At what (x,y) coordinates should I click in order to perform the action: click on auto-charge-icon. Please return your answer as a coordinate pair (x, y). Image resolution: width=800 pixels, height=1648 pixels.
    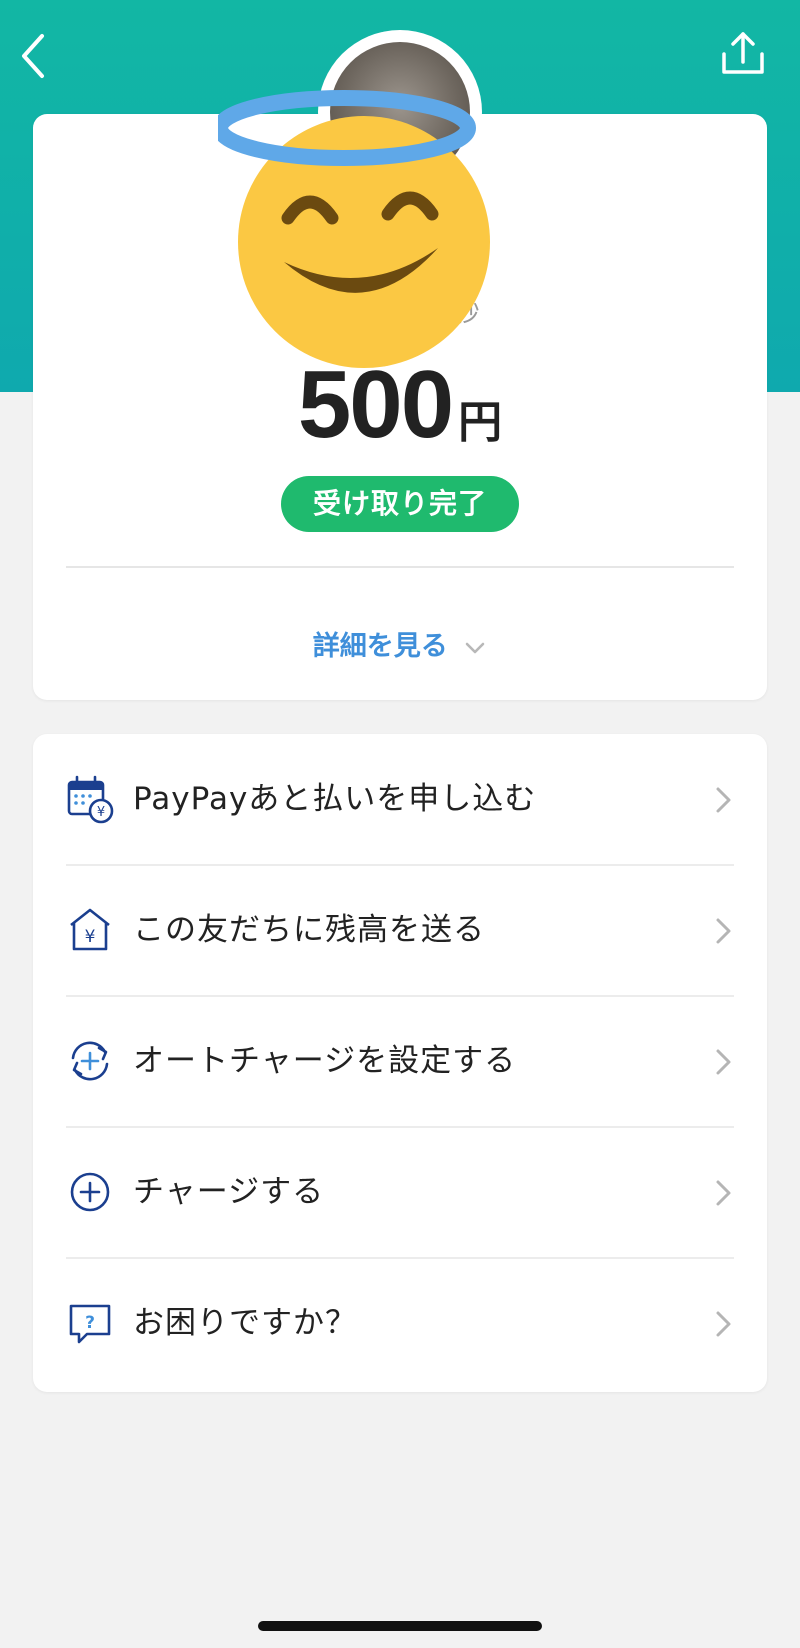
    Looking at the image, I should click on (90, 1061).